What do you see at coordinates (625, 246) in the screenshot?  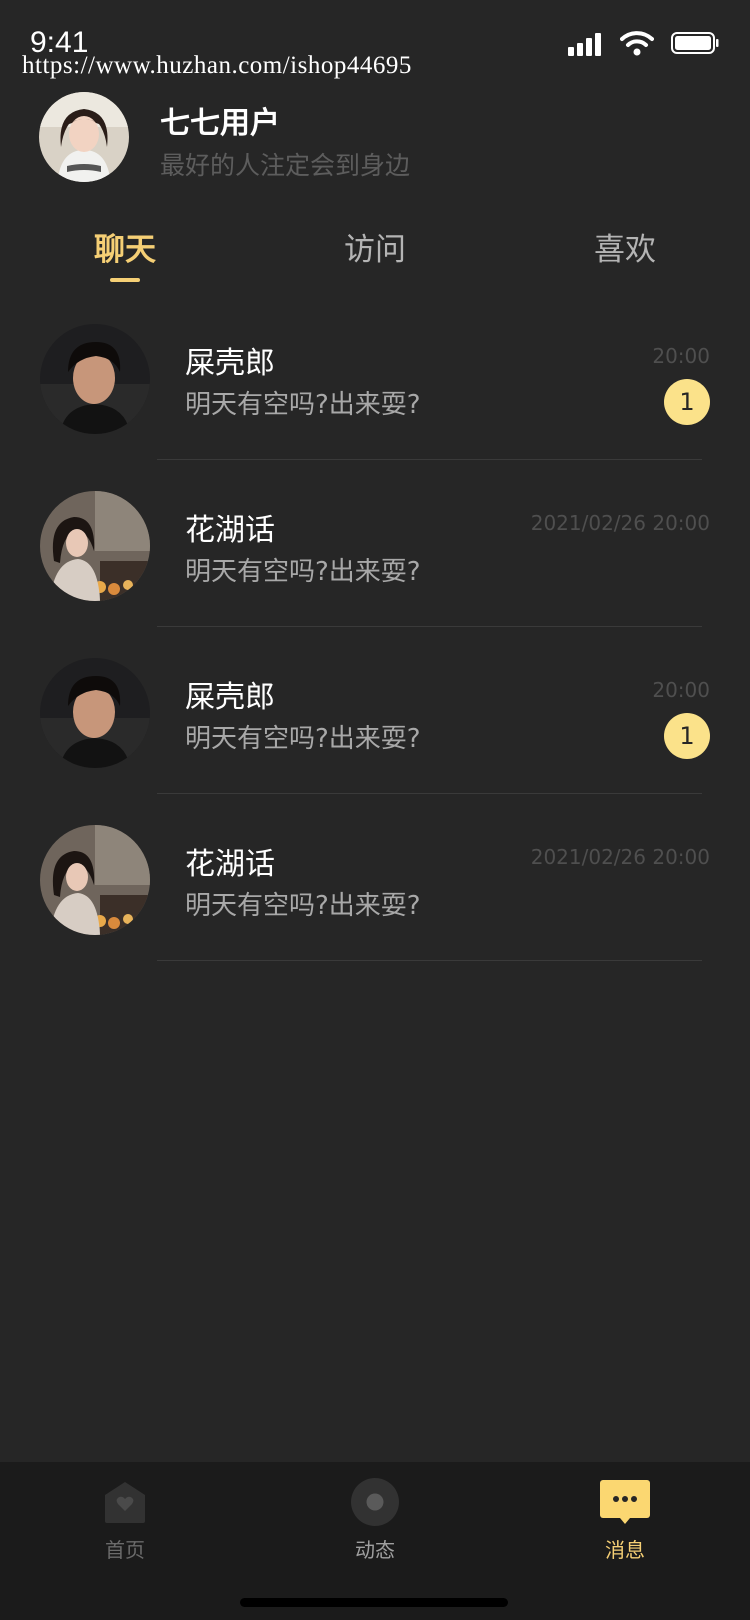 I see `tab-likes: 喜欢` at bounding box center [625, 246].